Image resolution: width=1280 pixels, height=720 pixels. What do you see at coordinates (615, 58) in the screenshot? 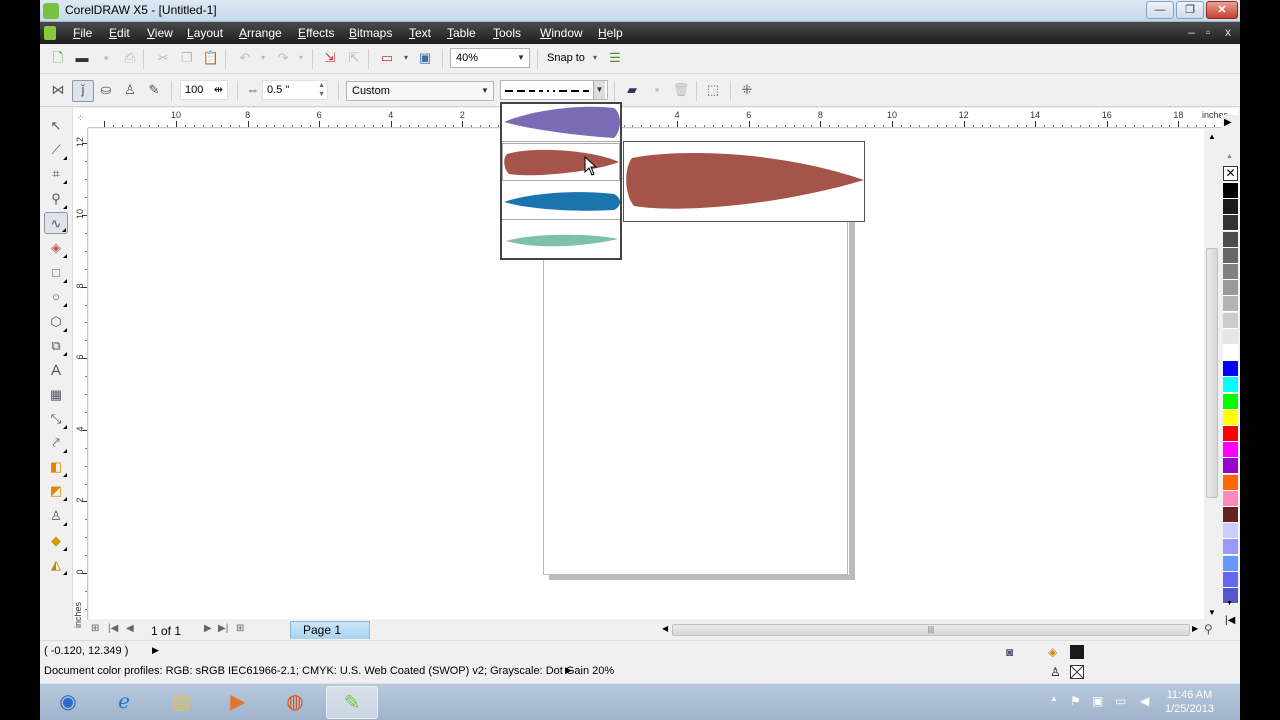
I see `options-icon: ☰` at bounding box center [615, 58].